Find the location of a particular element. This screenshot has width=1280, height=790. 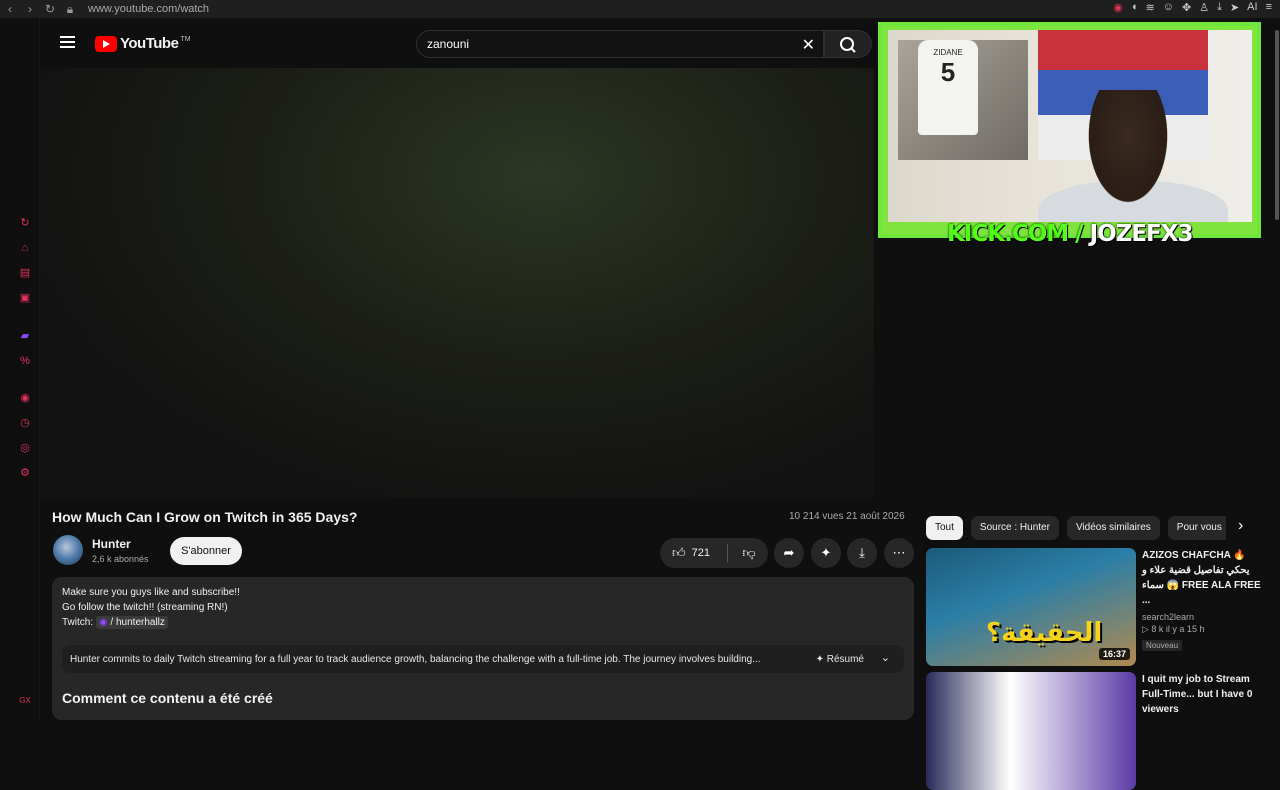

download-button: ⤓ is located at coordinates (862, 553).